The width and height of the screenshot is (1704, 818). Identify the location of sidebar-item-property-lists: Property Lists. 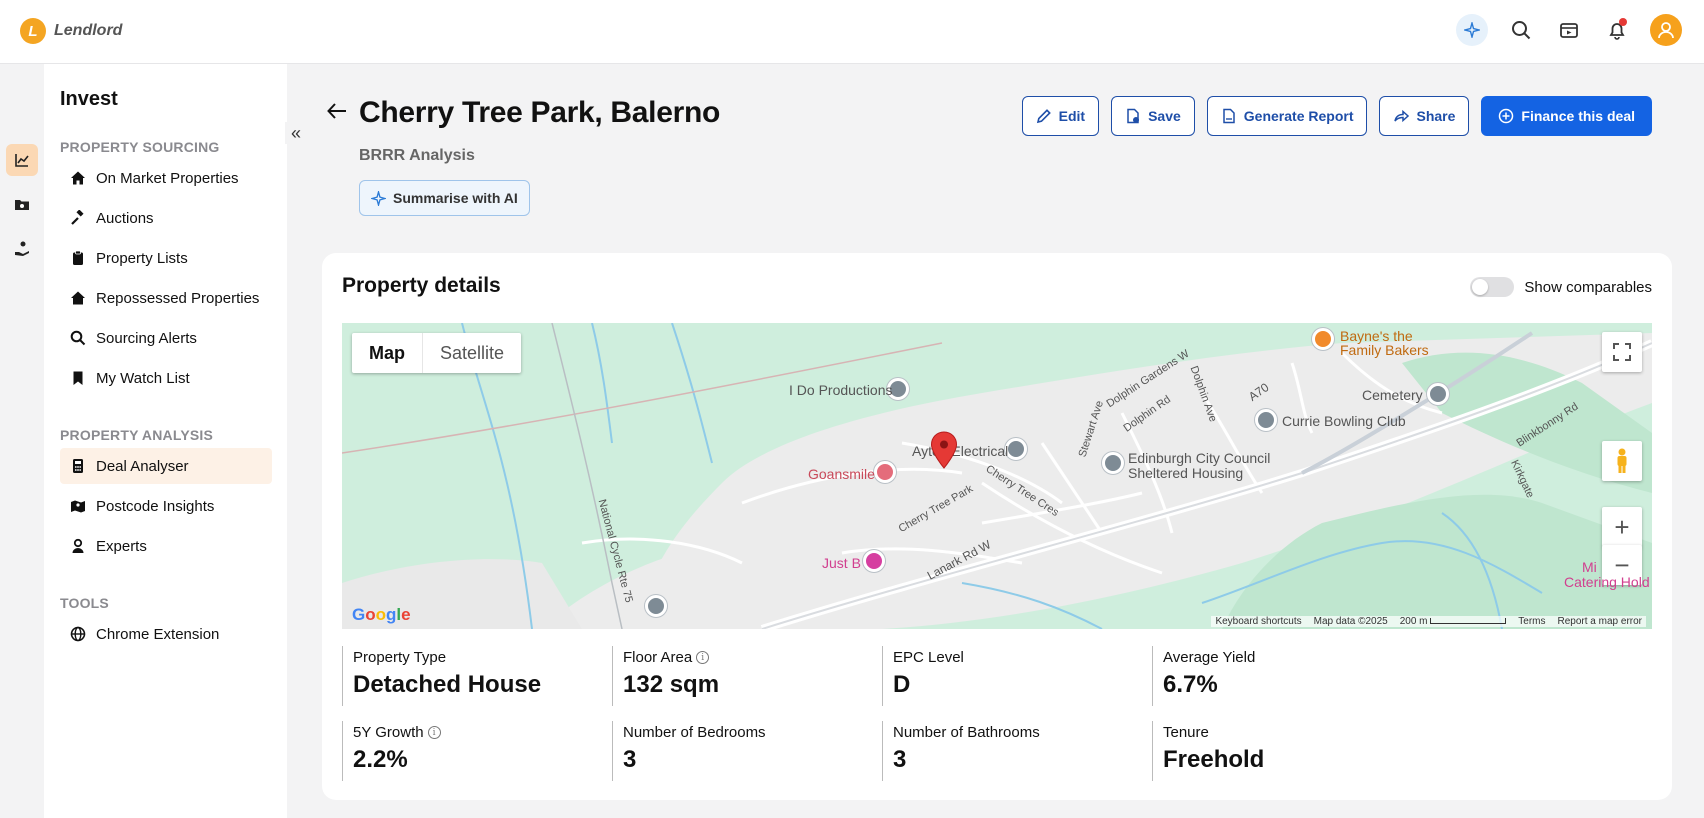
(166, 258).